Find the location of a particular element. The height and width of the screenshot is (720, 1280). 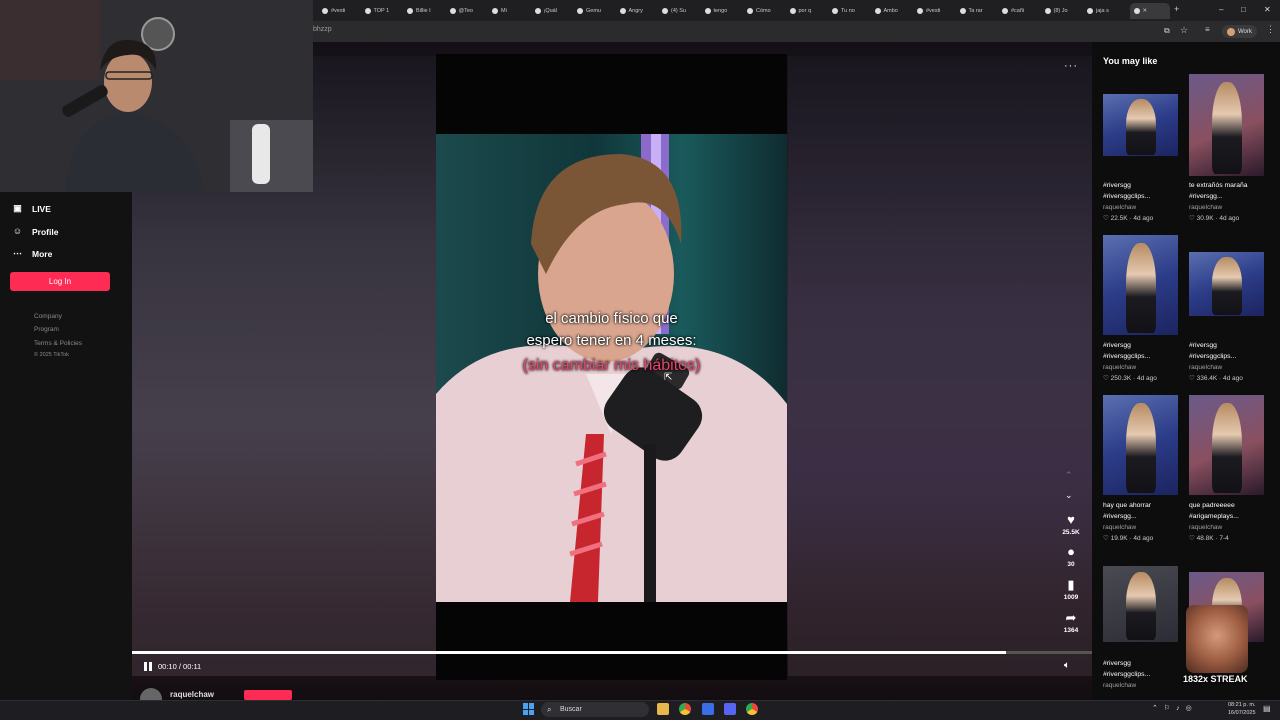

creator-username: raquelchaw is located at coordinates (192, 694).